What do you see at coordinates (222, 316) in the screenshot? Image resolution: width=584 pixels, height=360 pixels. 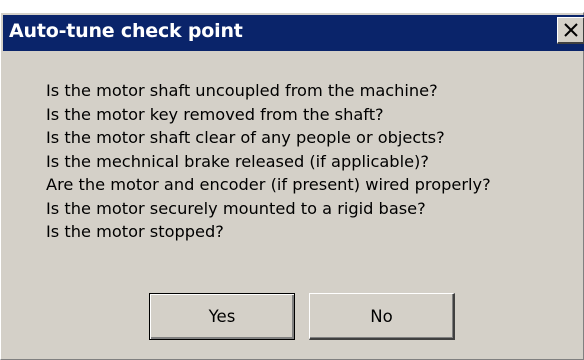 I see `yes-button: Yes` at bounding box center [222, 316].